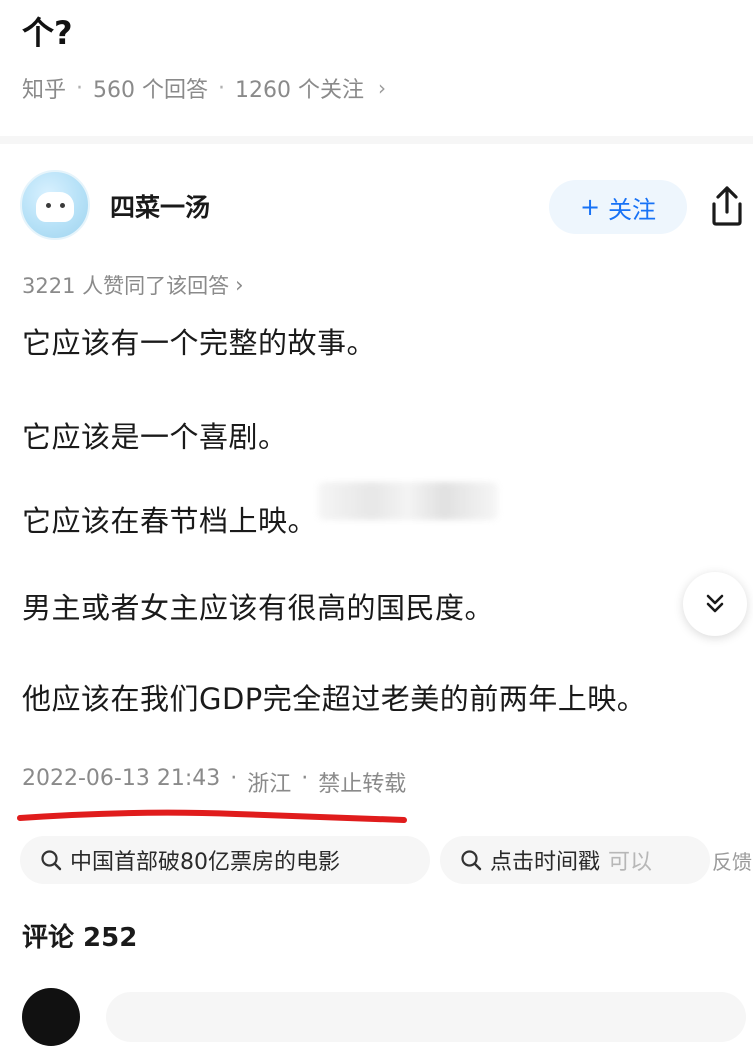 Image resolution: width=753 pixels, height=1046 pixels. Describe the element at coordinates (205, 862) in the screenshot. I see `search-chip-label: 中国首部破80亿票房的电影` at that location.